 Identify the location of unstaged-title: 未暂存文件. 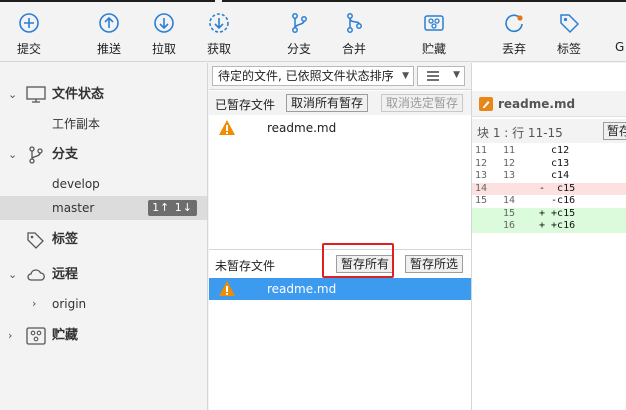
(245, 266).